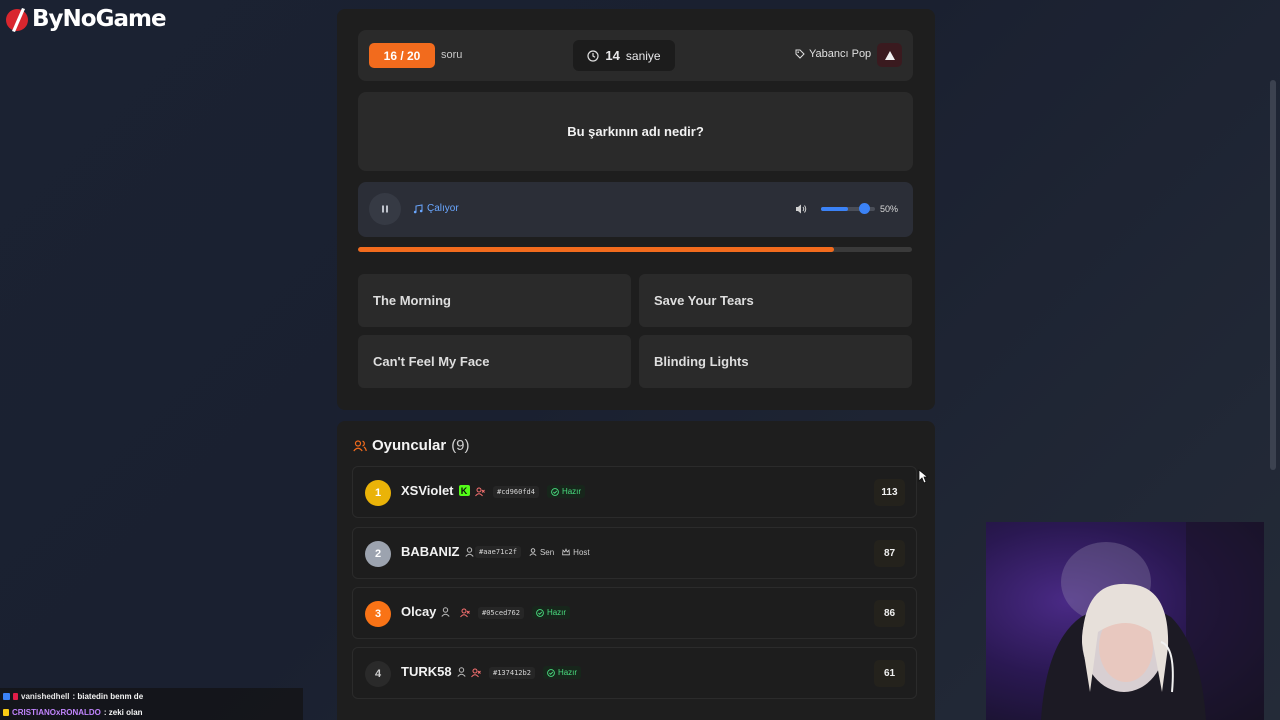 This screenshot has width=1280, height=720. I want to click on streamer-webcam-image, so click(1152, 621).